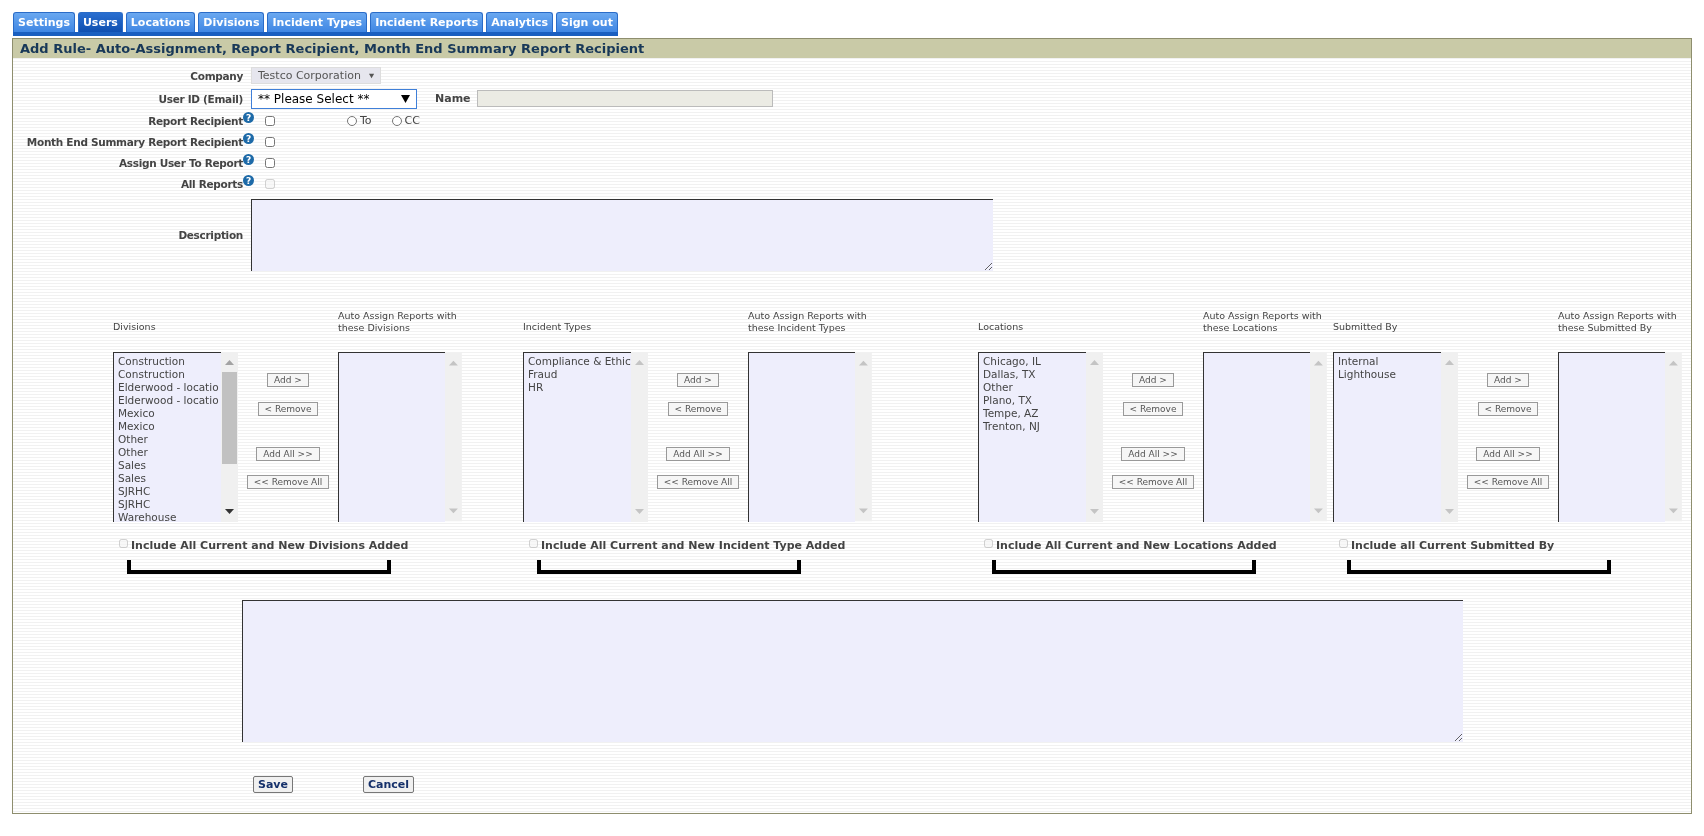 This screenshot has height=836, width=1704. What do you see at coordinates (577, 387) in the screenshot?
I see `list-item: HR` at bounding box center [577, 387].